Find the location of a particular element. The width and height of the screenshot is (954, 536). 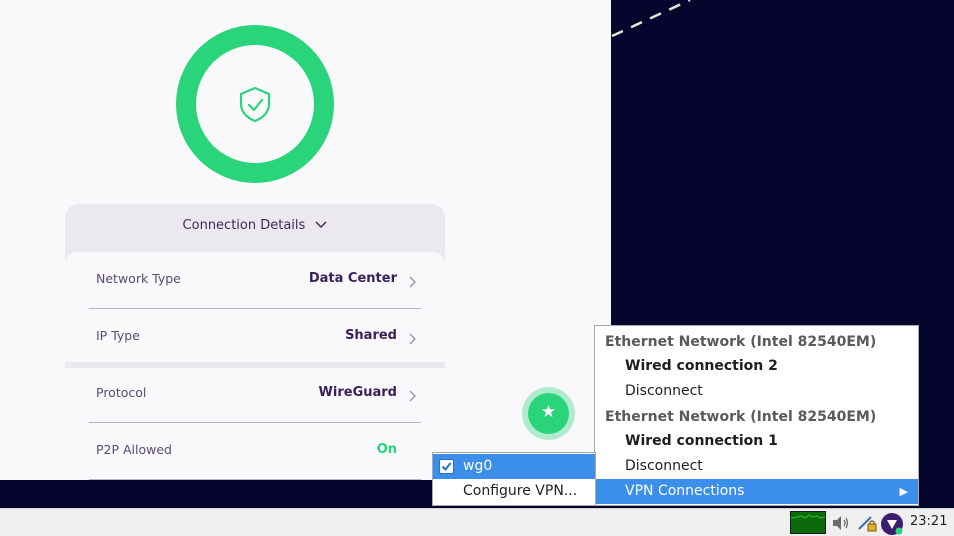

cpu-usage-graph is located at coordinates (808, 522).